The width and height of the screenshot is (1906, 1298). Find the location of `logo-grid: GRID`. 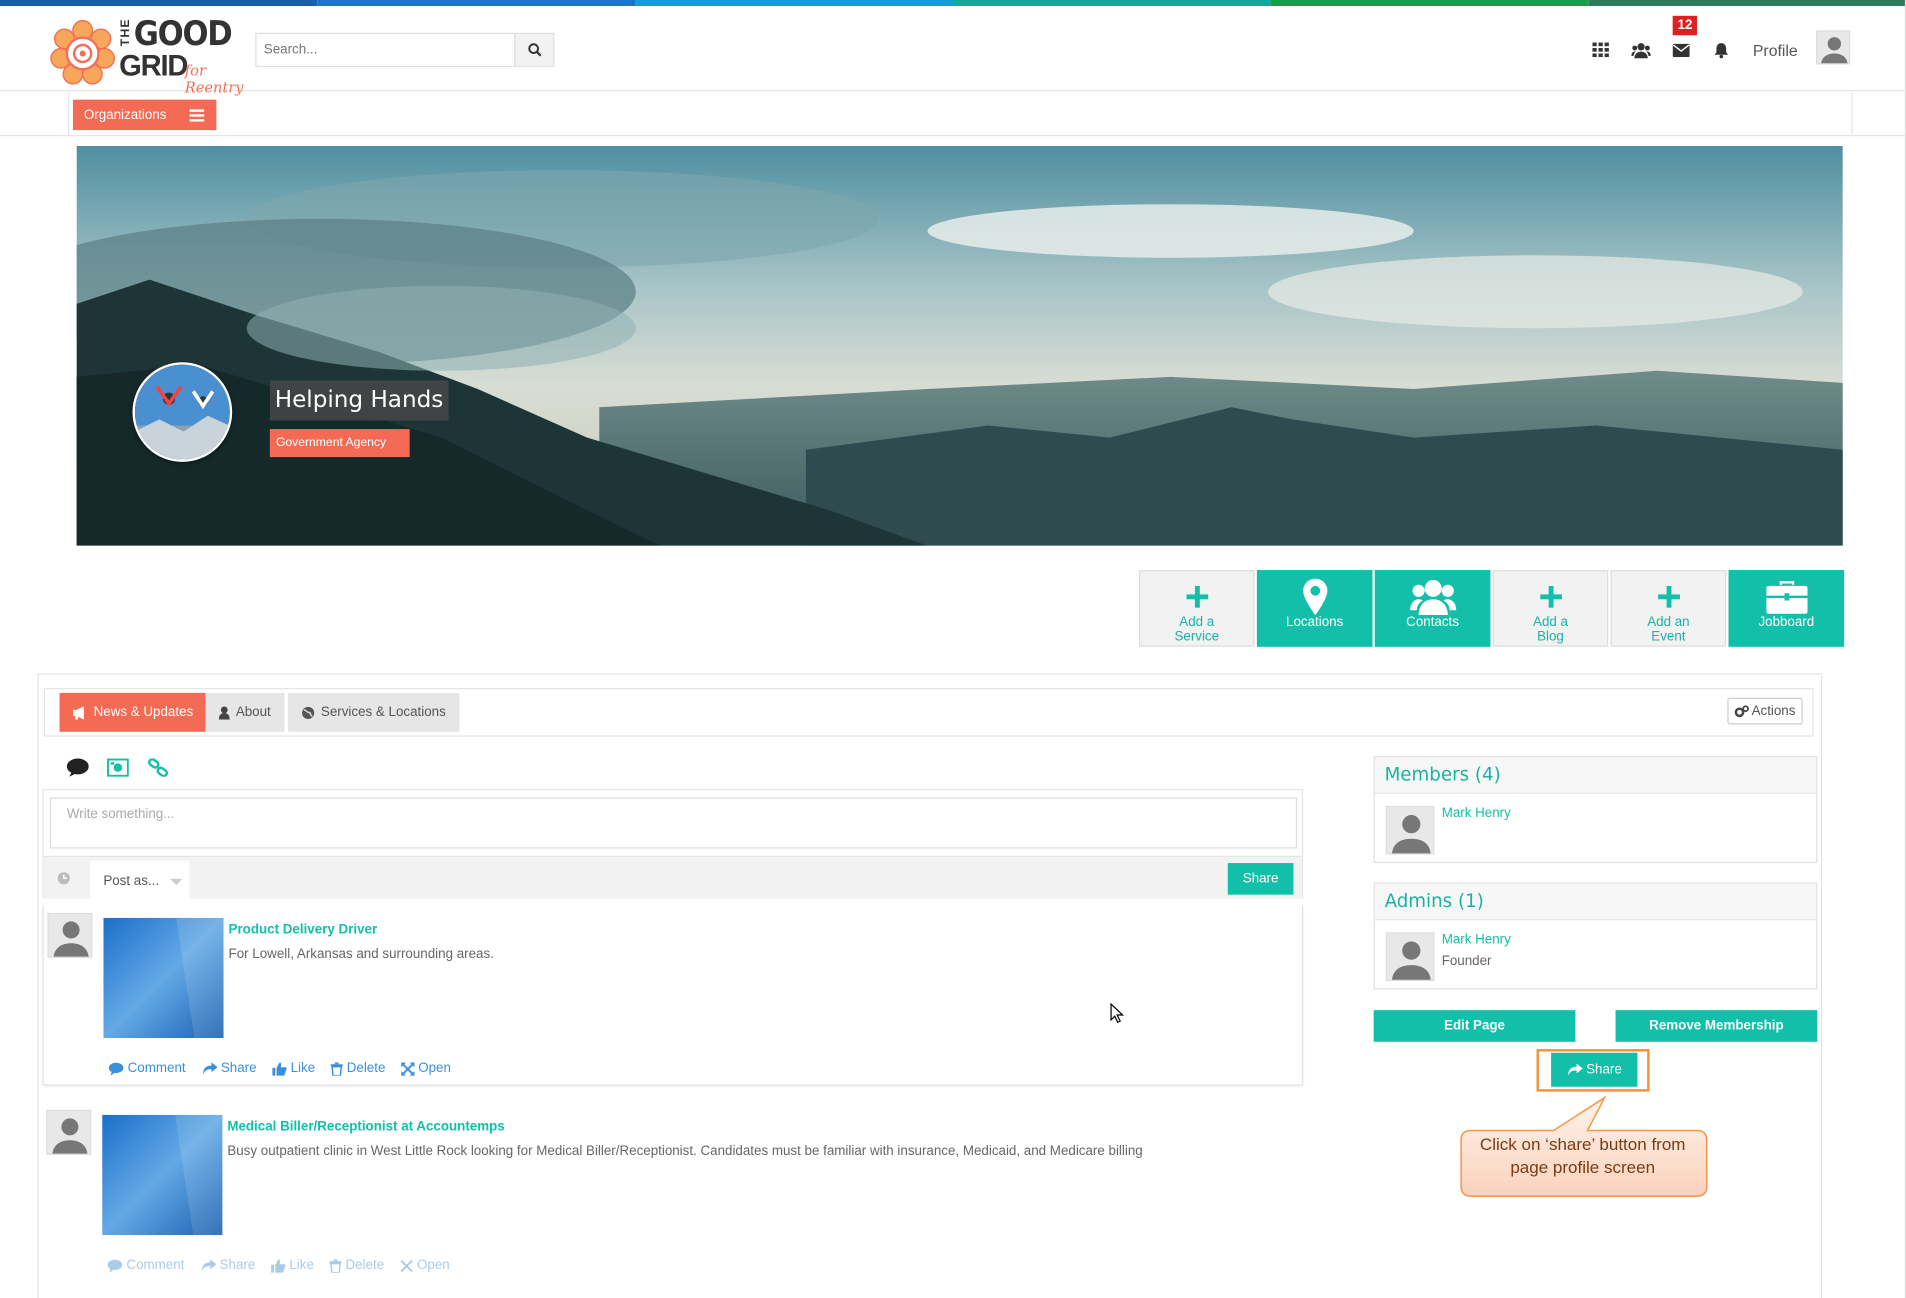

logo-grid: GRID is located at coordinates (153, 66).